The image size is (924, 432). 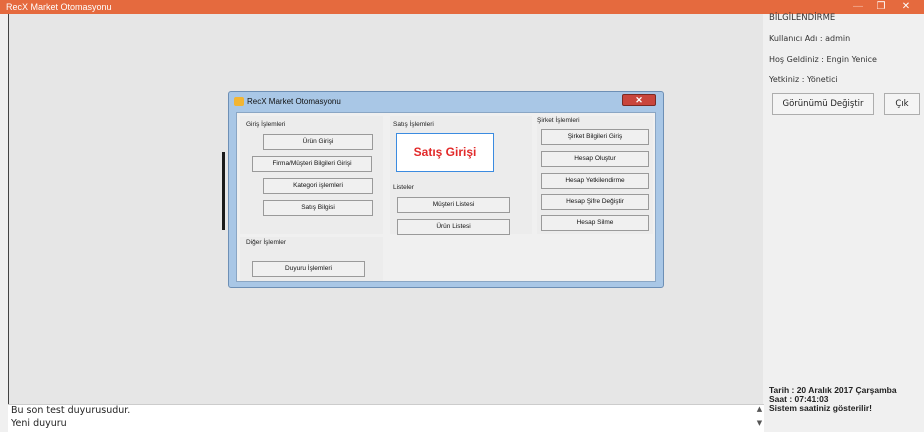 What do you see at coordinates (312, 164) in the screenshot?
I see `firma-musteri-girisi-button: Firma/Müşteri Bilgileri Girişi` at bounding box center [312, 164].